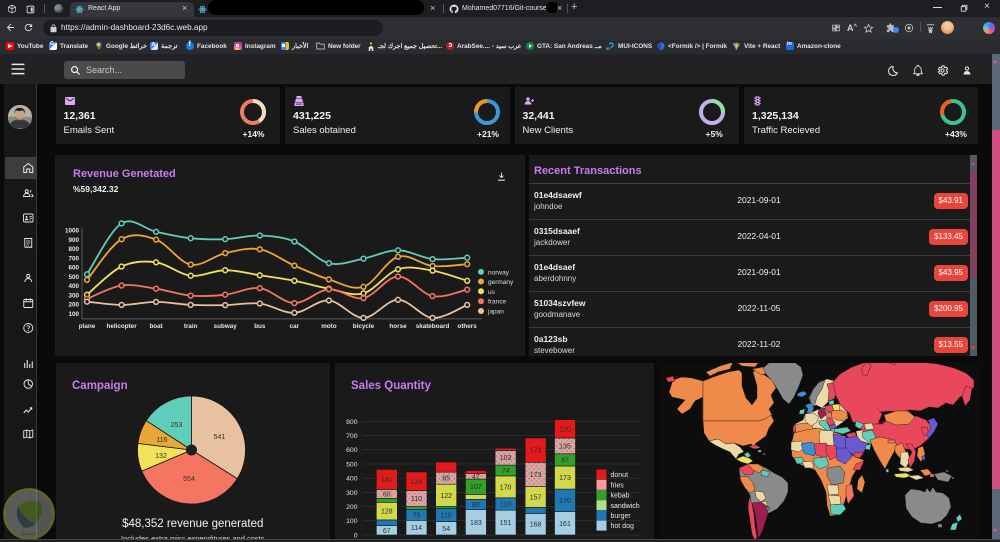  Describe the element at coordinates (415, 528) in the screenshot. I see `svg-text: 114` at that location.